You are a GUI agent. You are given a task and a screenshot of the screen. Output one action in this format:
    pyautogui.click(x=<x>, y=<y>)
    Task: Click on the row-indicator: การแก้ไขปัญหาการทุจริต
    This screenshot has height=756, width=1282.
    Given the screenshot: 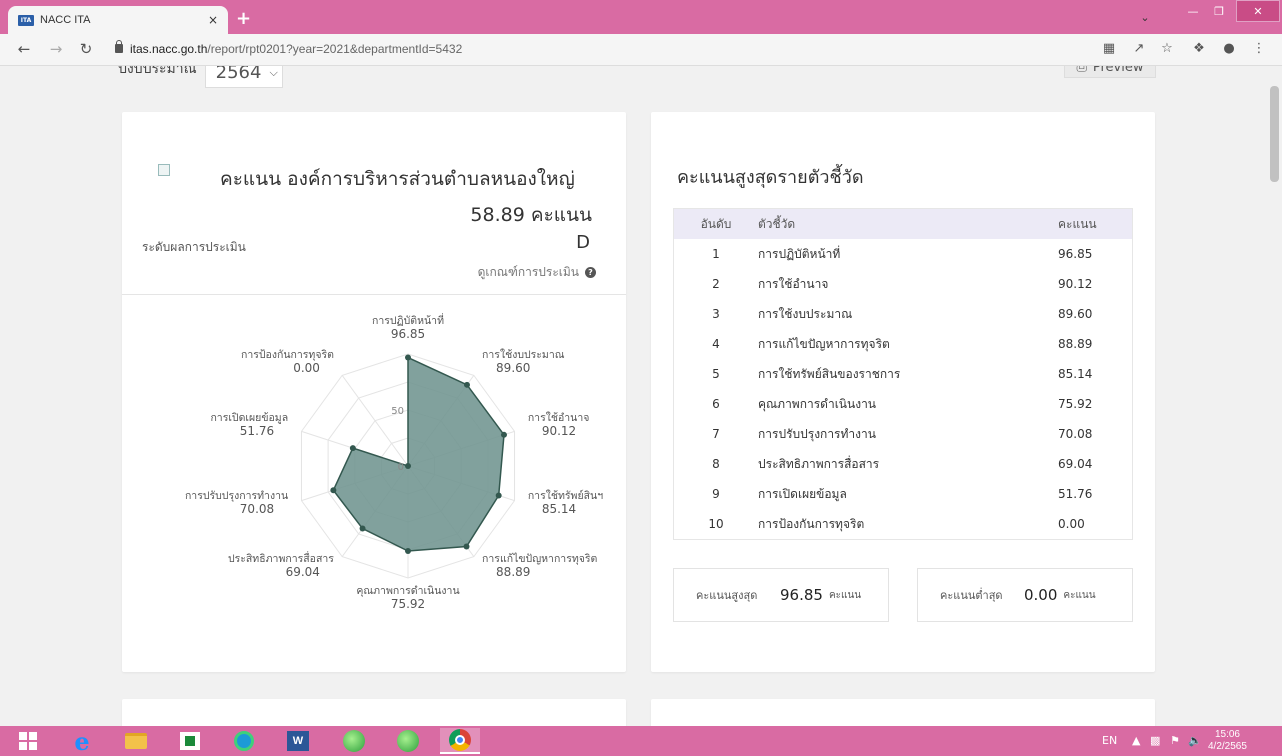 What is the action you would take?
    pyautogui.click(x=824, y=343)
    